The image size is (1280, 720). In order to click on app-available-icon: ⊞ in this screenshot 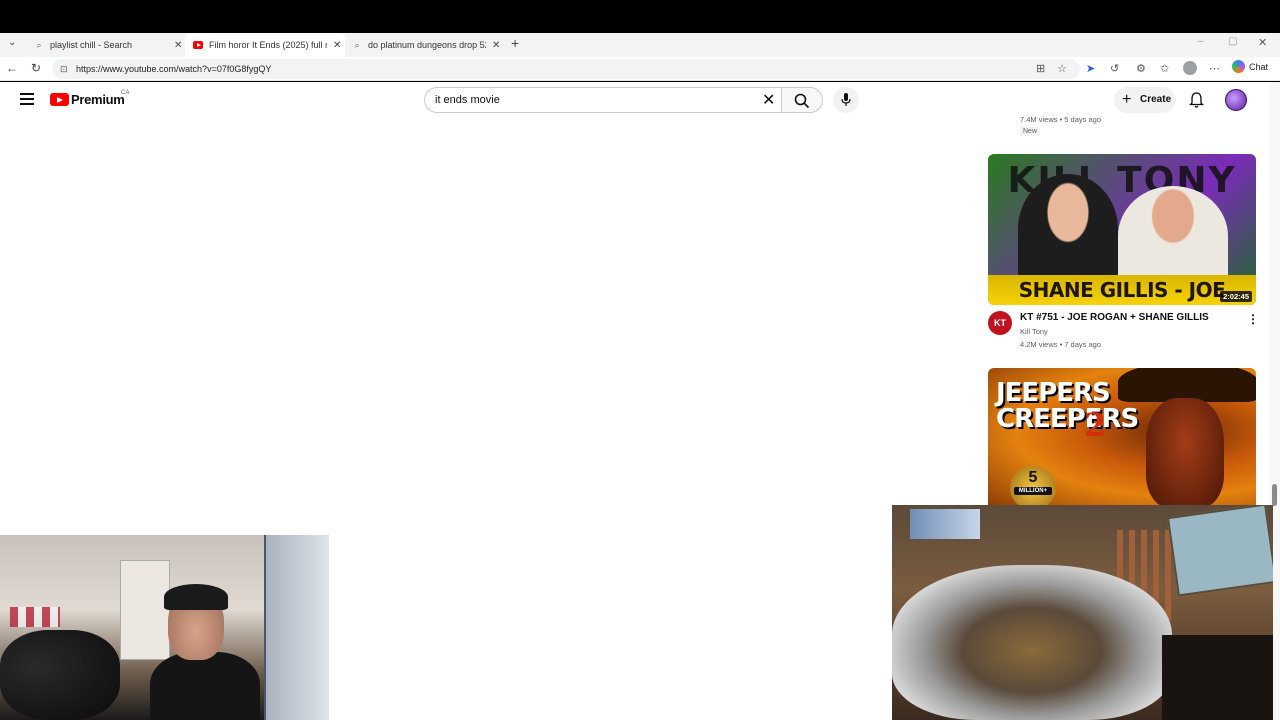, I will do `click(1040, 68)`.